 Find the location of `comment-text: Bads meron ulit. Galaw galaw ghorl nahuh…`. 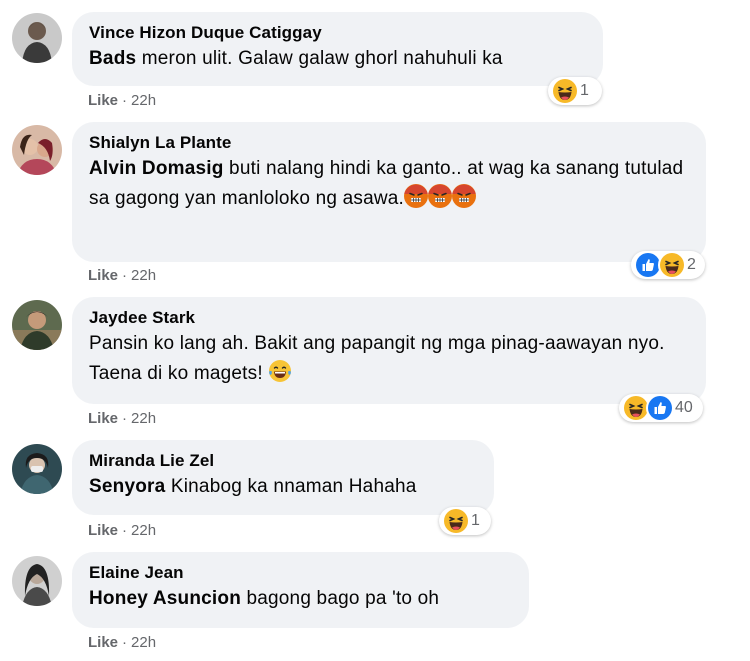

comment-text: Bads meron ulit. Galaw galaw ghorl nahuh… is located at coordinates (337, 59).